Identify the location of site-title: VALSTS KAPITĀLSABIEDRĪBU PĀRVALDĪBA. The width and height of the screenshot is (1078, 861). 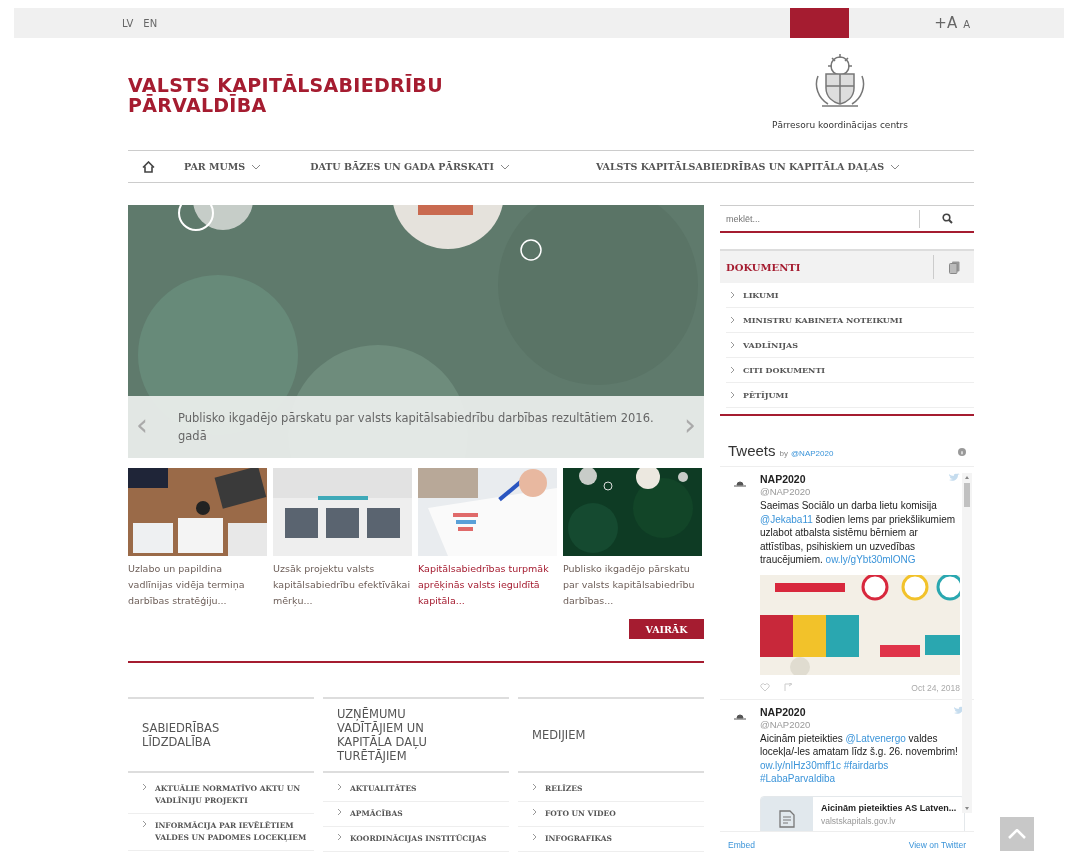
(318, 112).